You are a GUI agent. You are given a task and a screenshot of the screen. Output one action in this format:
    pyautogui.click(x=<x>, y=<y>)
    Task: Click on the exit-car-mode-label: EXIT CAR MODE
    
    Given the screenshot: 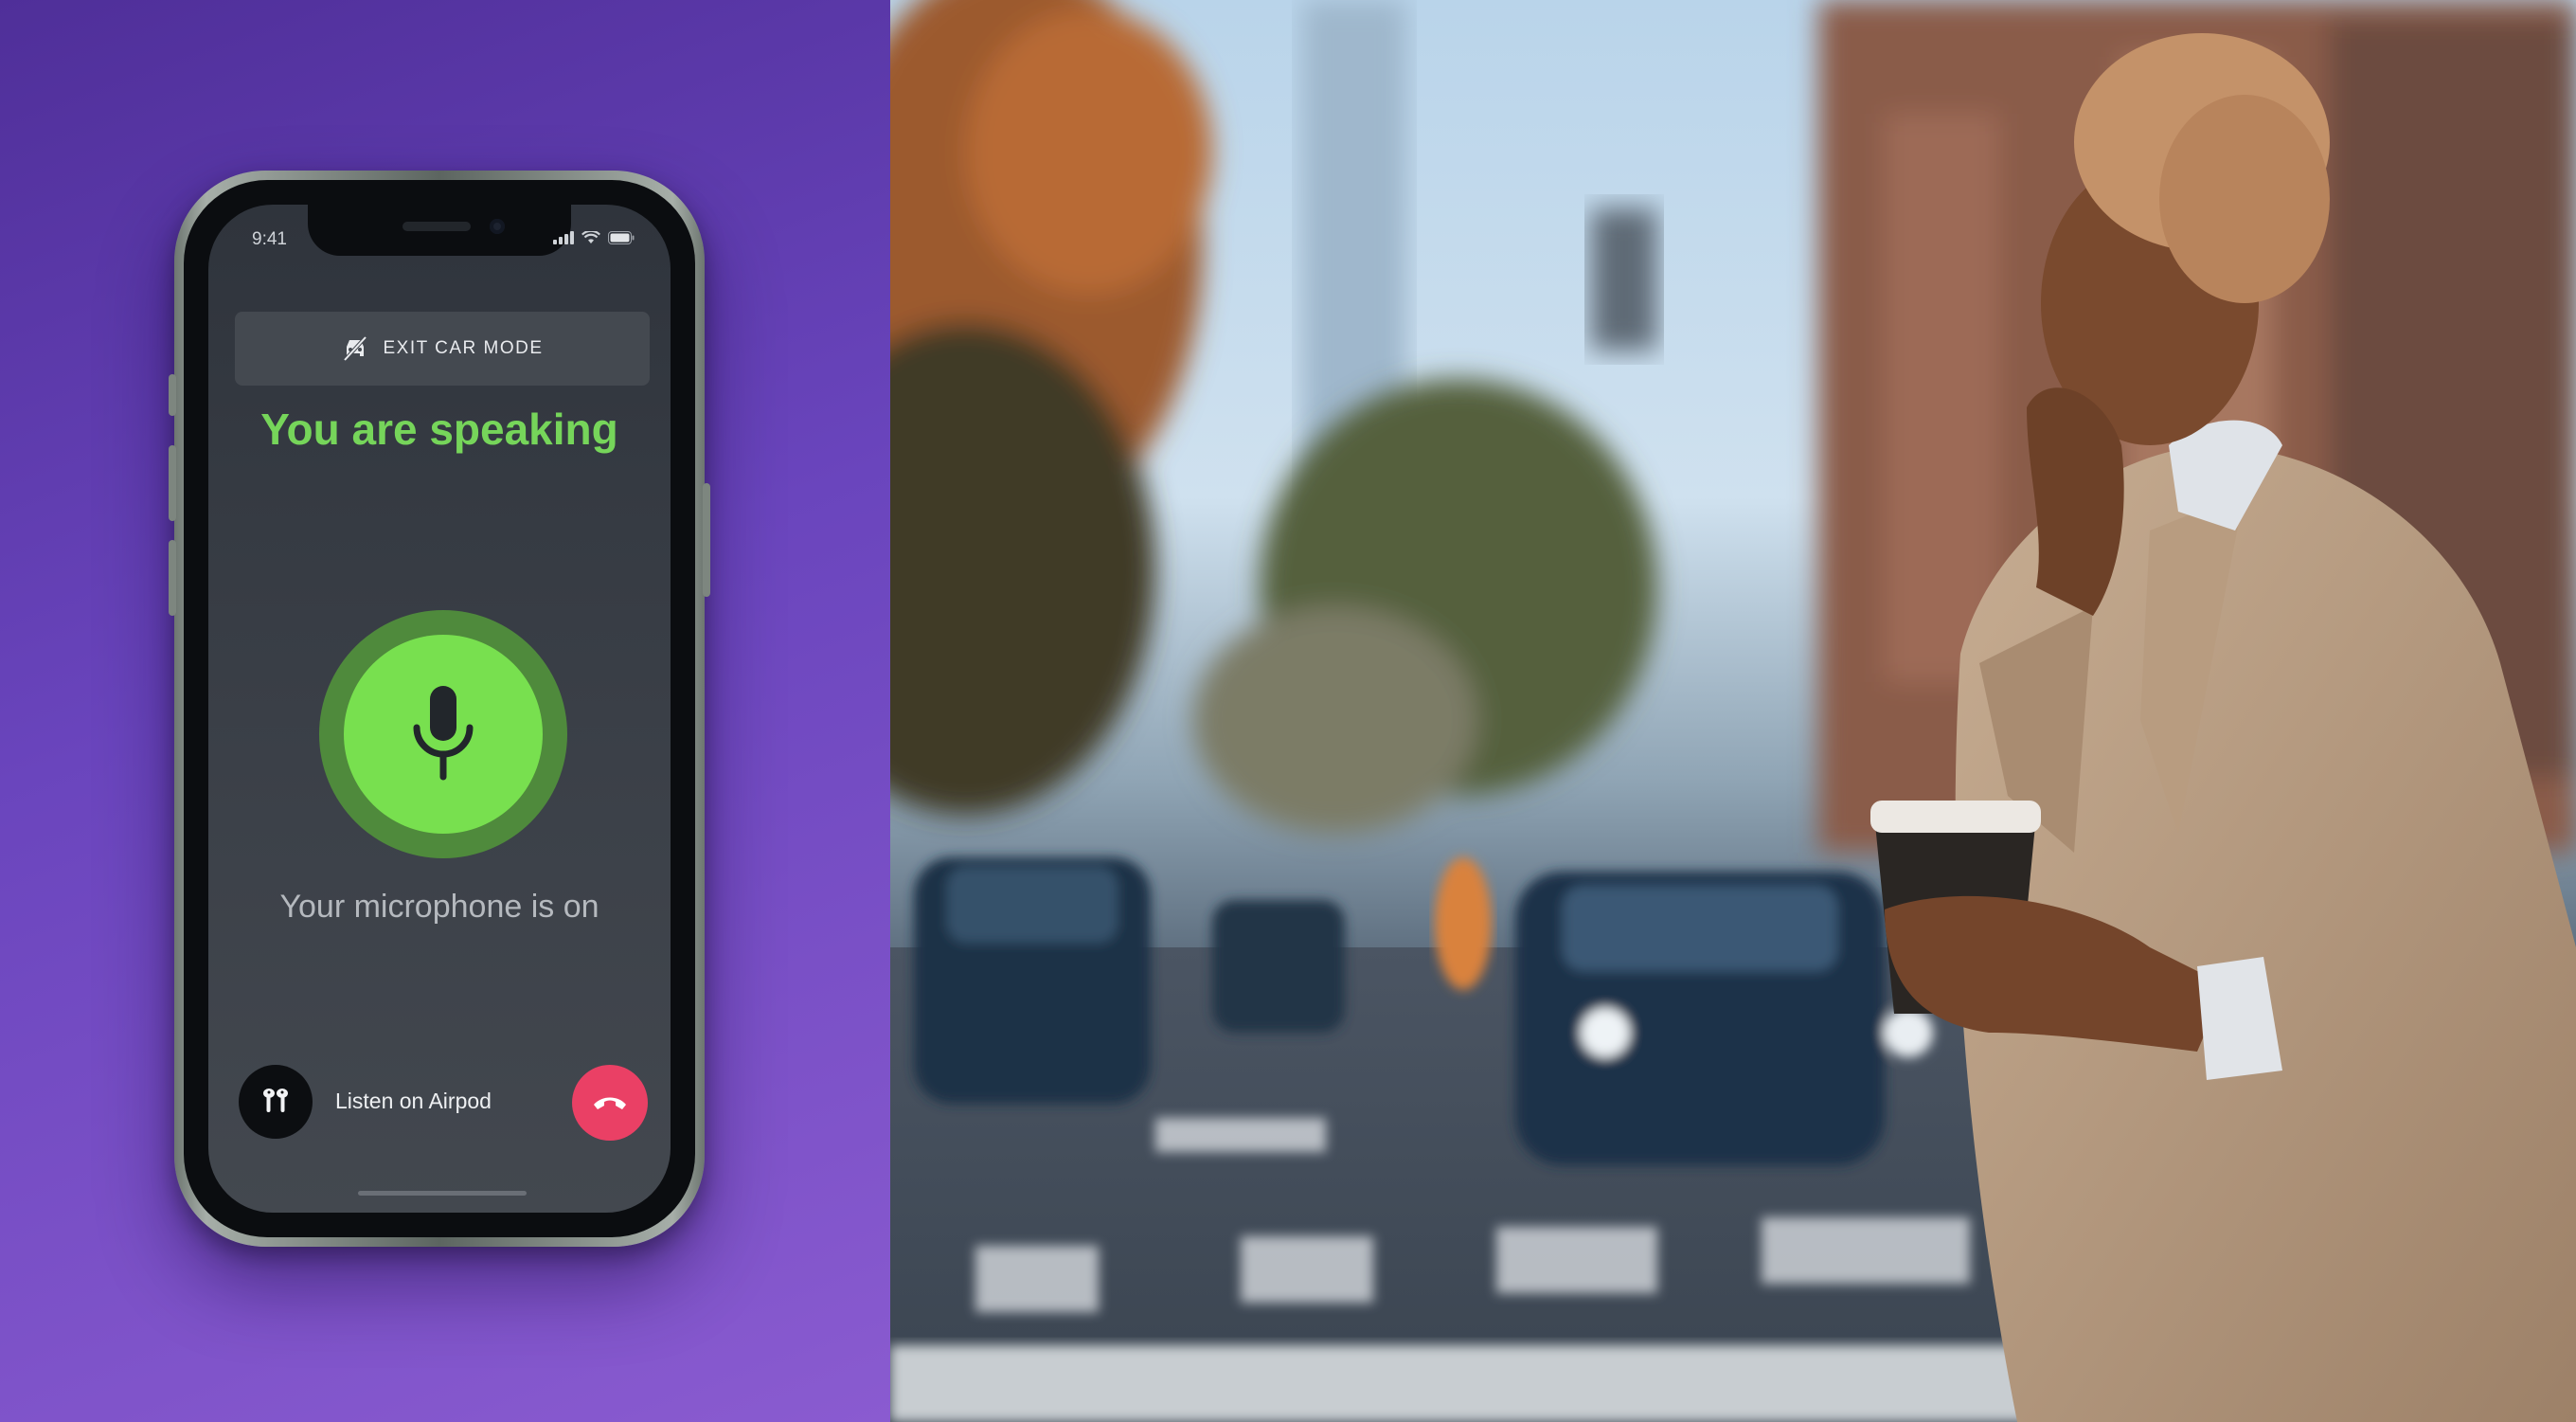 What is the action you would take?
    pyautogui.click(x=463, y=348)
    